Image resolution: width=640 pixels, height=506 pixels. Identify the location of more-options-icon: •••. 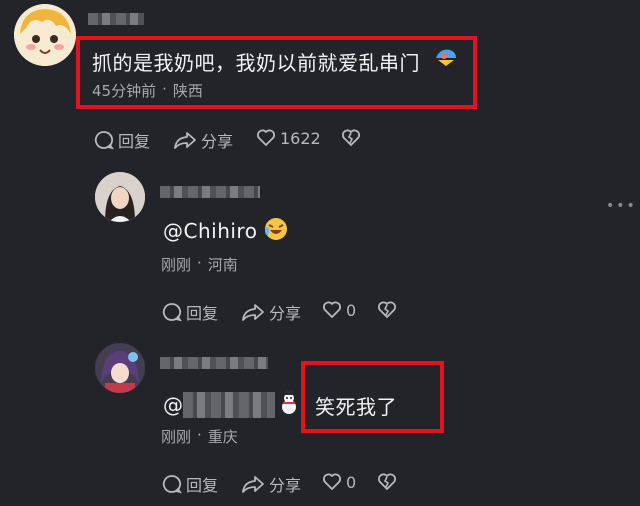
(621, 206).